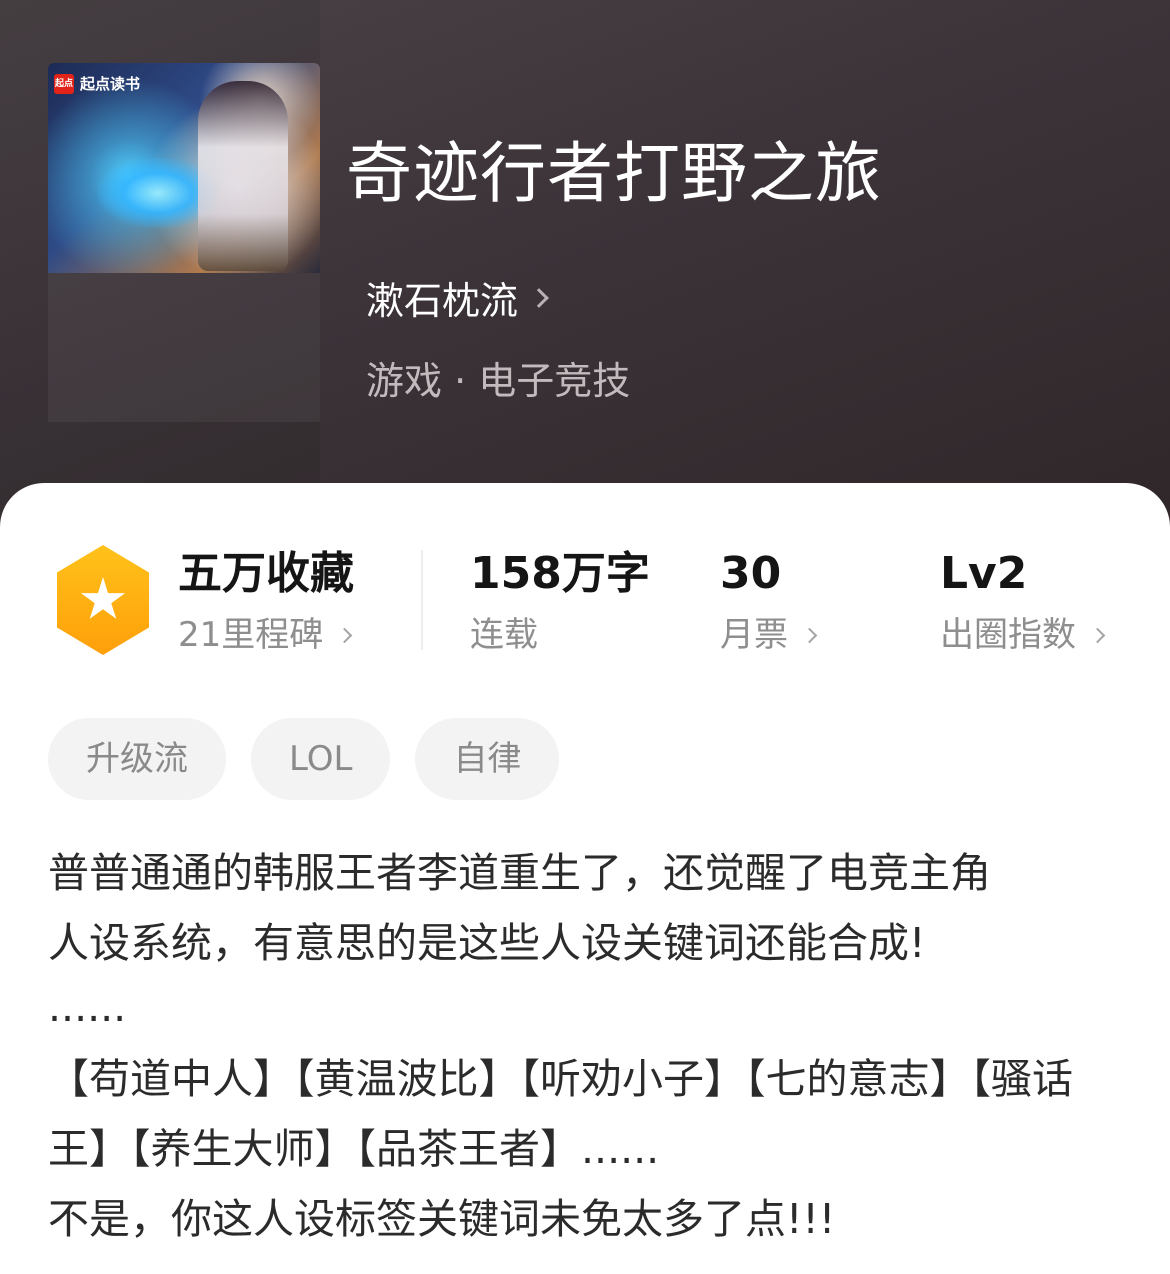 This screenshot has height=1274, width=1170. What do you see at coordinates (266, 600) in the screenshot?
I see `milestone-stat: 五万收藏 21里程碑` at bounding box center [266, 600].